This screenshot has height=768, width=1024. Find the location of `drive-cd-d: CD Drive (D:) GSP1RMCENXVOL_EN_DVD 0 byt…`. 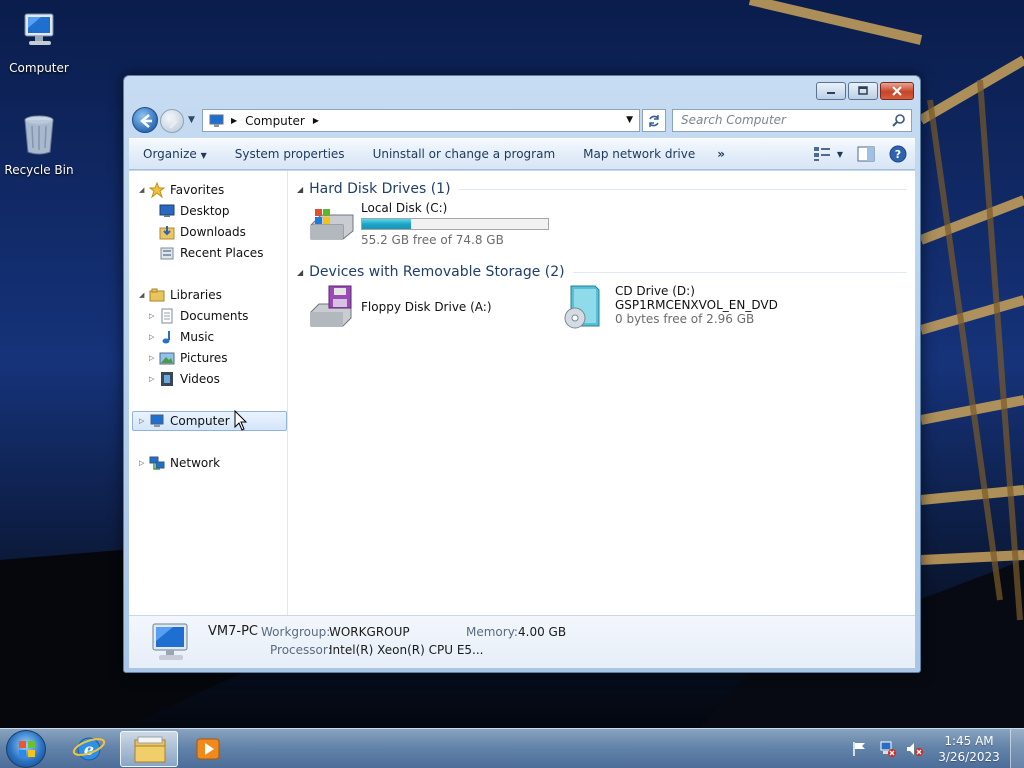

drive-cd-d: CD Drive (D:) GSP1RMCENXVOL_EN_DVD 0 byt… is located at coordinates (669, 307).